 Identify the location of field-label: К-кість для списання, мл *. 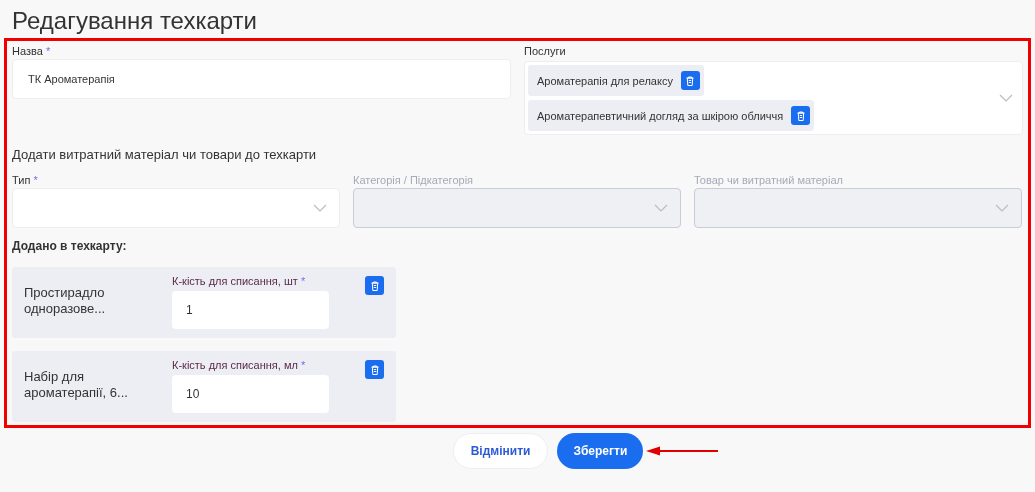
(239, 365).